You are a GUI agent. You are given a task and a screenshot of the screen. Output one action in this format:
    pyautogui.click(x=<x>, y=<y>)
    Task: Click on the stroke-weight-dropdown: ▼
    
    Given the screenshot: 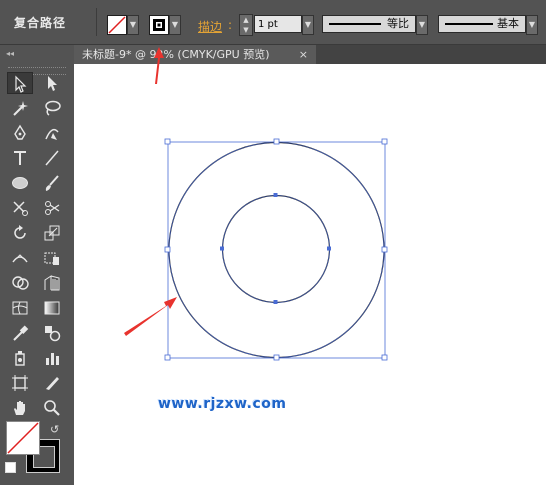 What is the action you would take?
    pyautogui.click(x=308, y=25)
    